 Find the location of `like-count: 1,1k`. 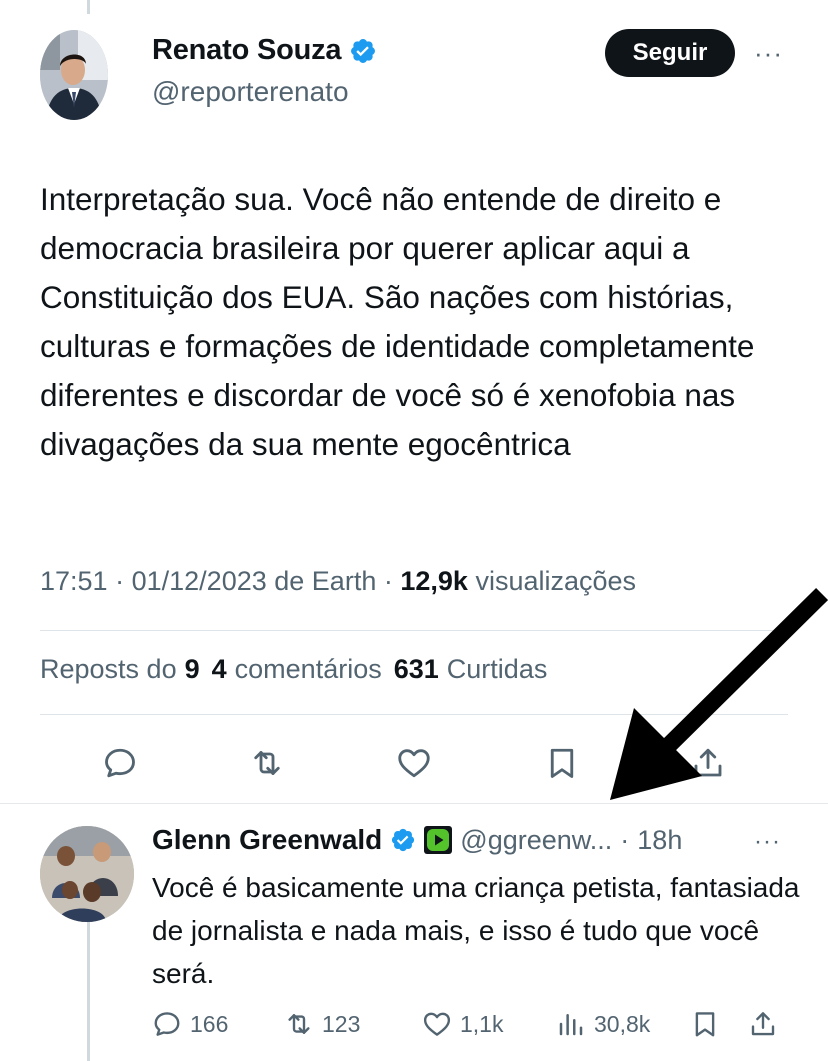

like-count: 1,1k is located at coordinates (482, 1023).